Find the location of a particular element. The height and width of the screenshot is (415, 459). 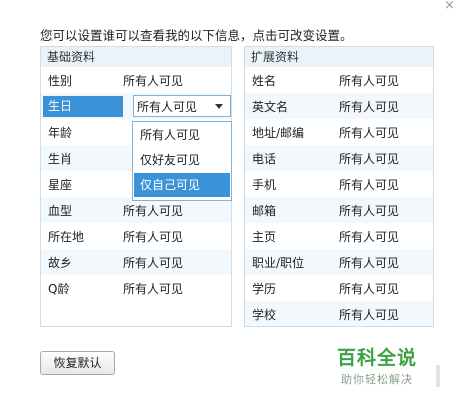

field-label: Q龄 is located at coordinates (59, 288).